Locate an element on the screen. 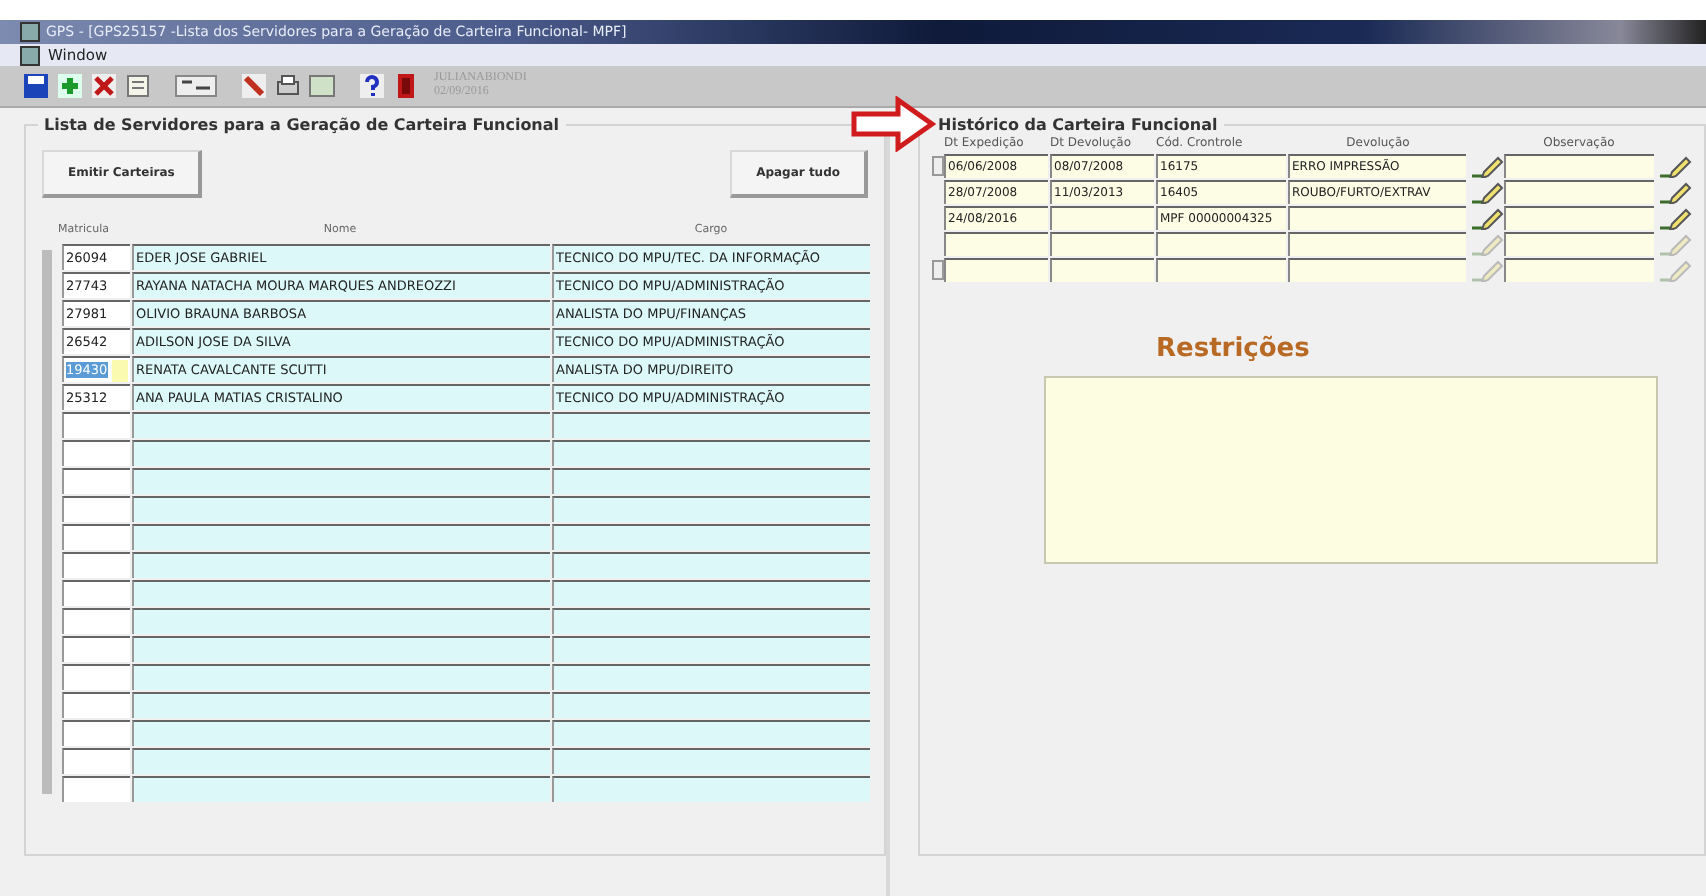 This screenshot has height=896, width=1706. arrow-icon is located at coordinates (894, 124).